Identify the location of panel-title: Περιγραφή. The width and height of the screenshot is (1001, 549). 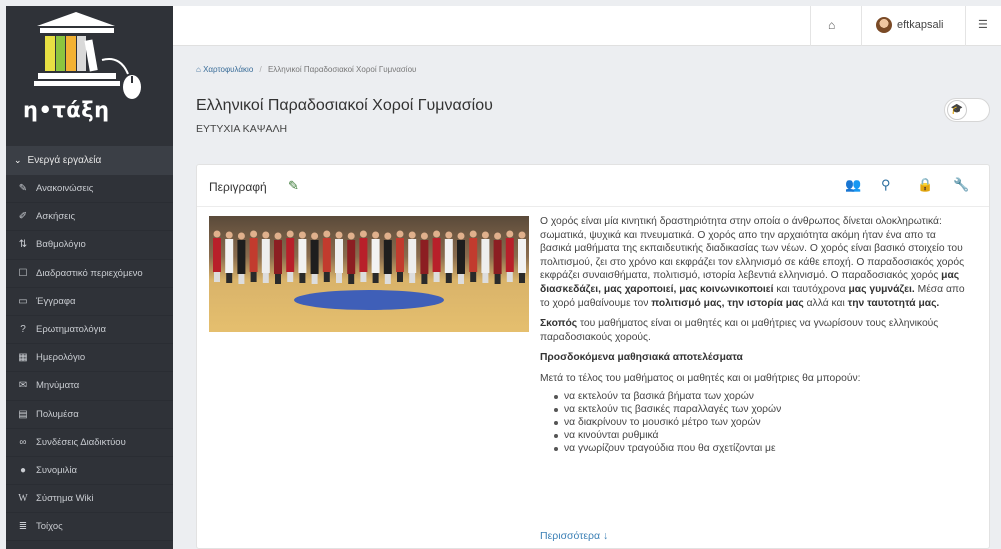
(238, 187).